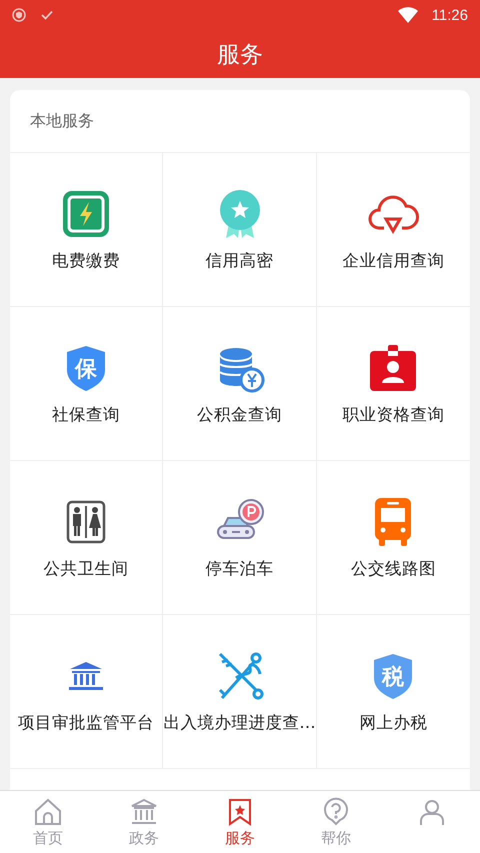 The image size is (480, 853). What do you see at coordinates (240, 822) in the screenshot?
I see `nav-tab: 服务` at bounding box center [240, 822].